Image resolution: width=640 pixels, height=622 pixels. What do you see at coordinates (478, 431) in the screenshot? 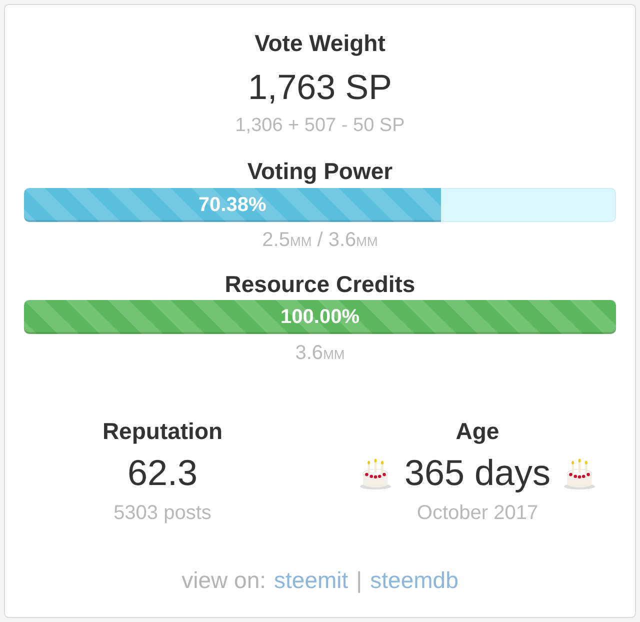
I see `stat-title: Age` at bounding box center [478, 431].